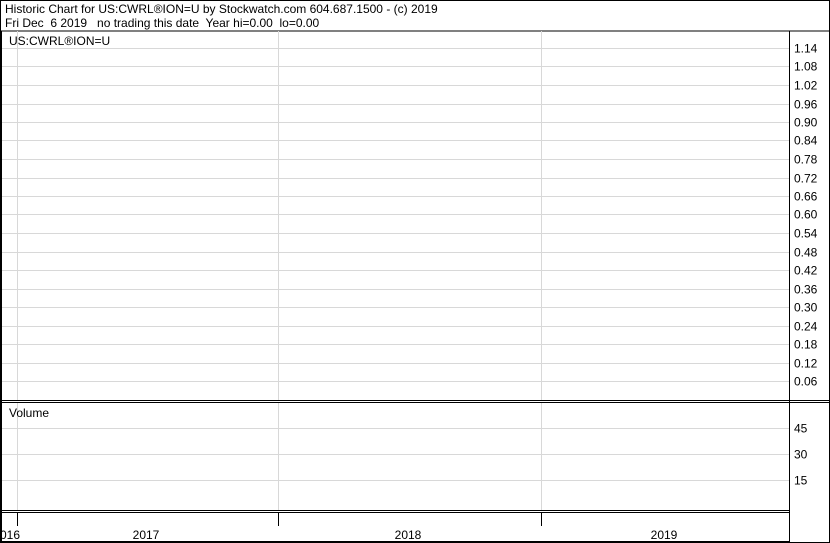 The image size is (830, 543). Describe the element at coordinates (408, 535) in the screenshot. I see `x-axis-year-label: 2018` at that location.